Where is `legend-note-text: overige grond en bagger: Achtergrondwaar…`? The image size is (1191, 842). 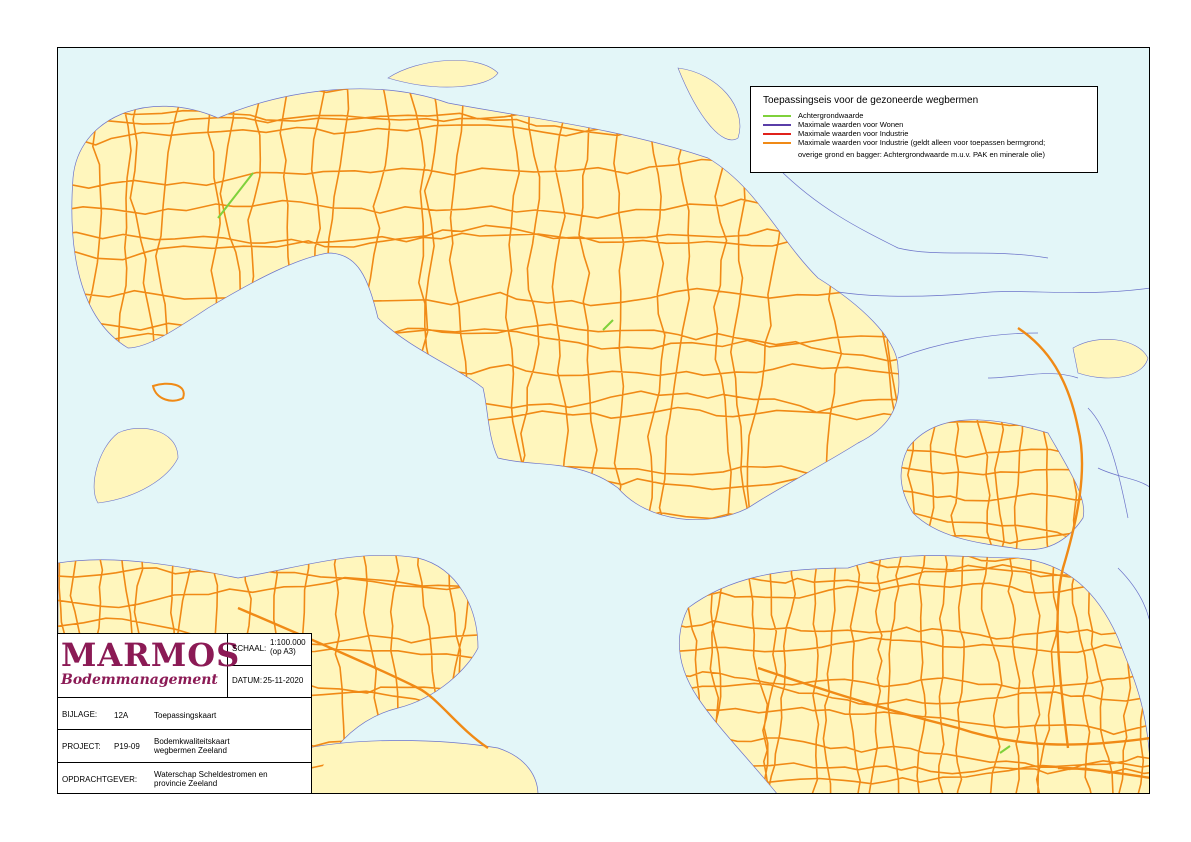 legend-note-text: overige grond en bagger: Achtergrondwaar… is located at coordinates (921, 154).